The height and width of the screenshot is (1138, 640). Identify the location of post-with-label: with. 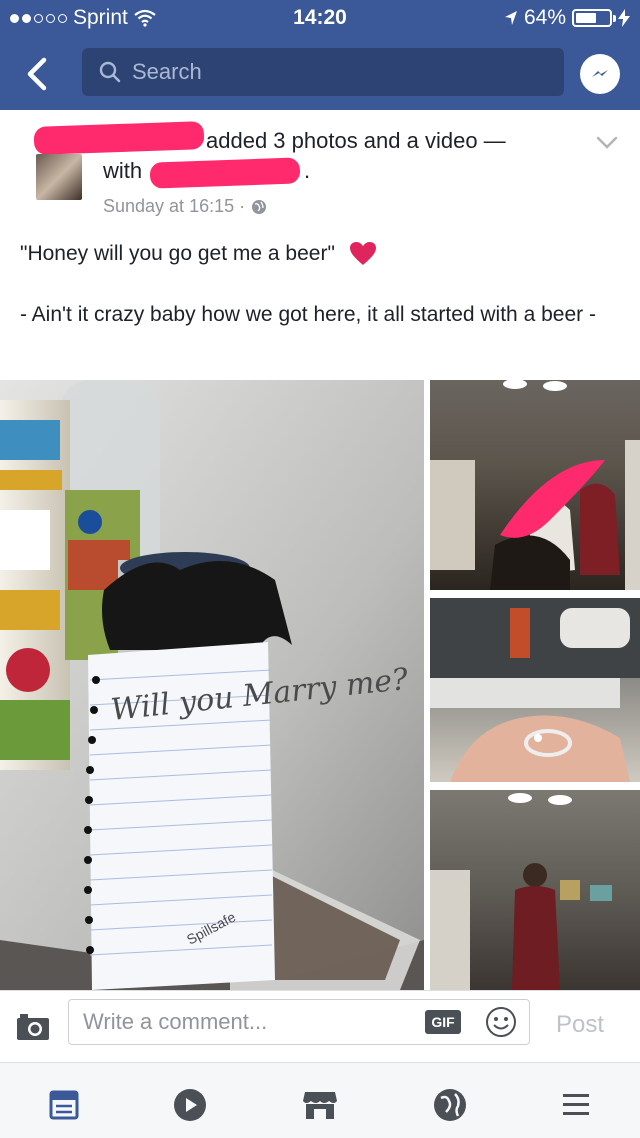
(123, 170).